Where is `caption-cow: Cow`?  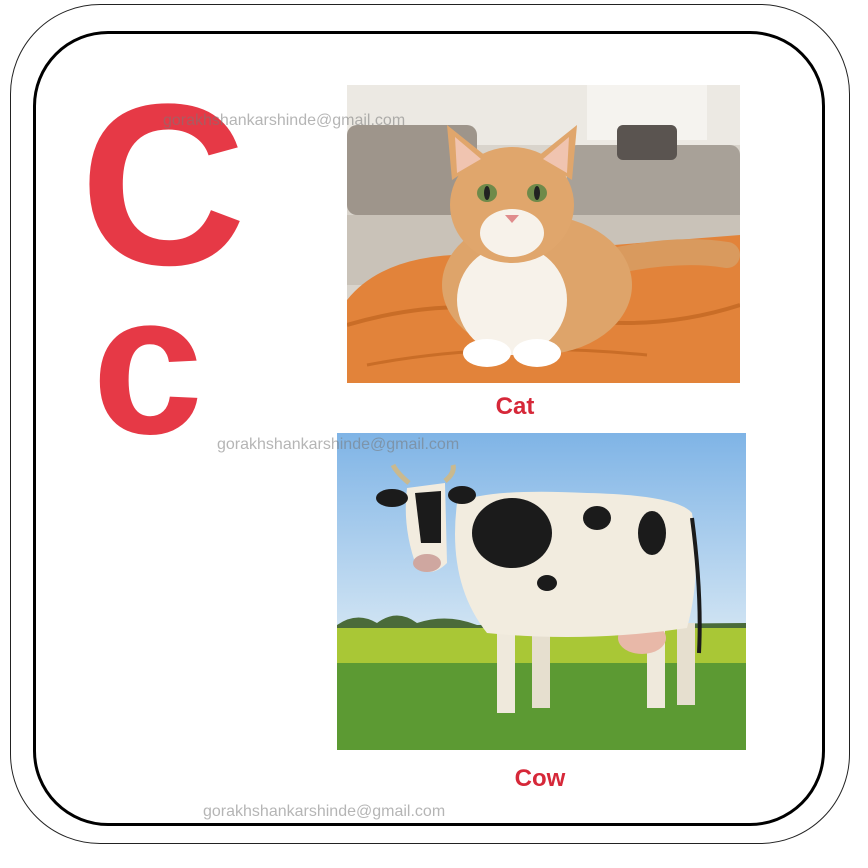
caption-cow: Cow is located at coordinates (540, 778).